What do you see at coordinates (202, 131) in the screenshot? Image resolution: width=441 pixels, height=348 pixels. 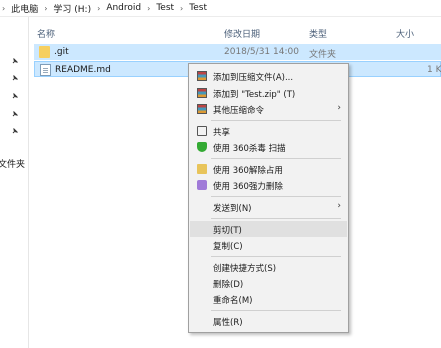 I see `share-icon` at bounding box center [202, 131].